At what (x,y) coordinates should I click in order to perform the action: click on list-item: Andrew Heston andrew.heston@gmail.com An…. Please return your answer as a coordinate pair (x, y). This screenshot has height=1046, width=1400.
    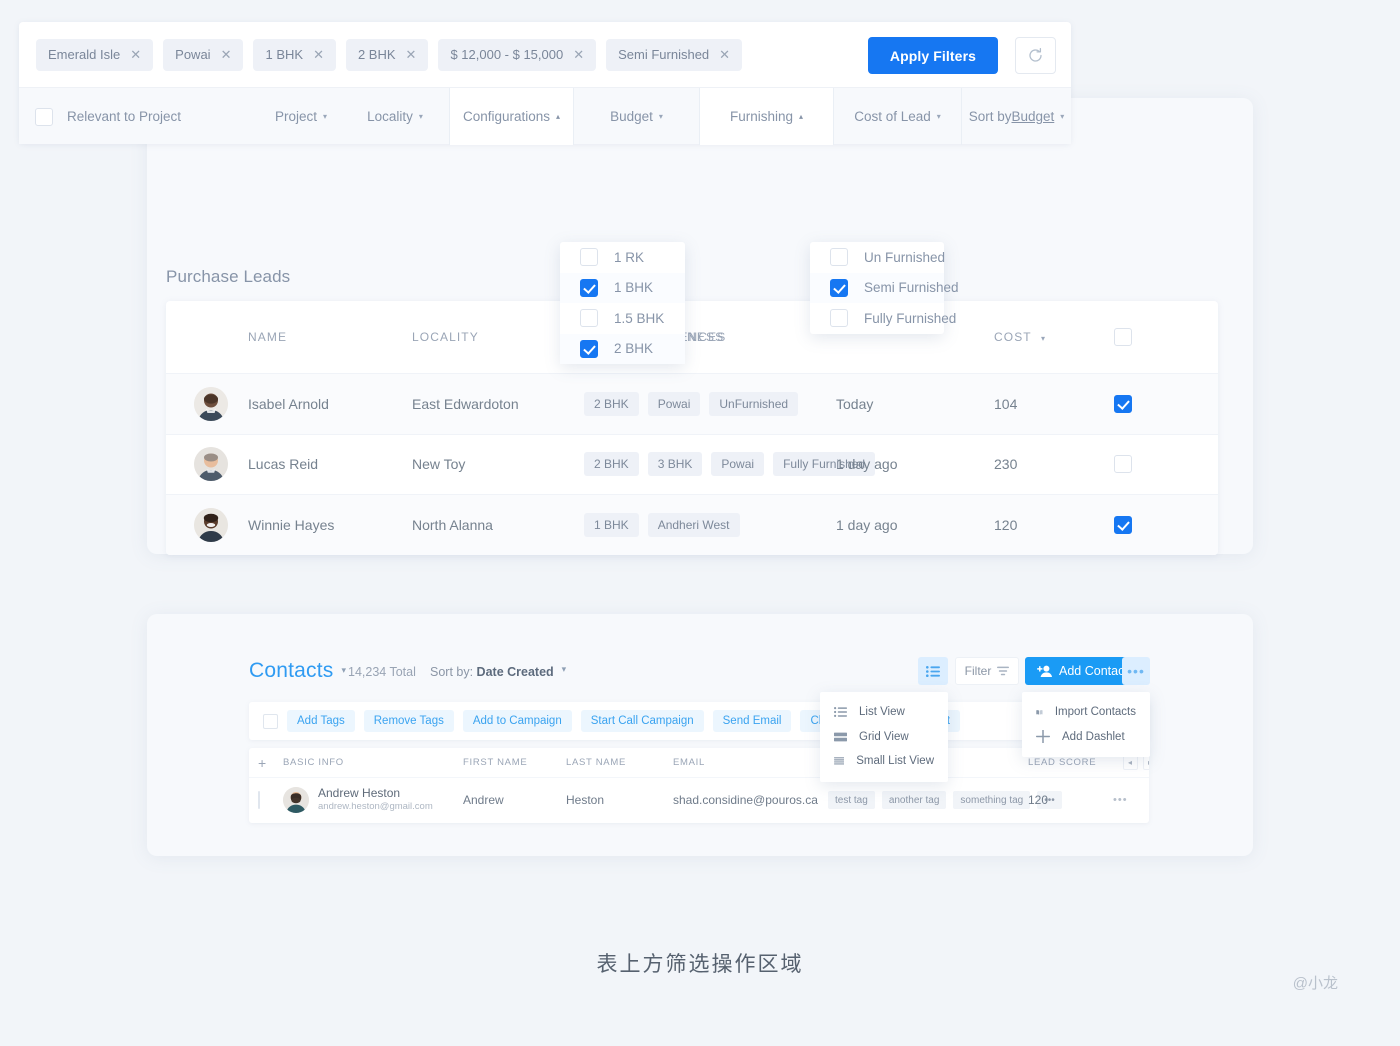
    Looking at the image, I should click on (699, 800).